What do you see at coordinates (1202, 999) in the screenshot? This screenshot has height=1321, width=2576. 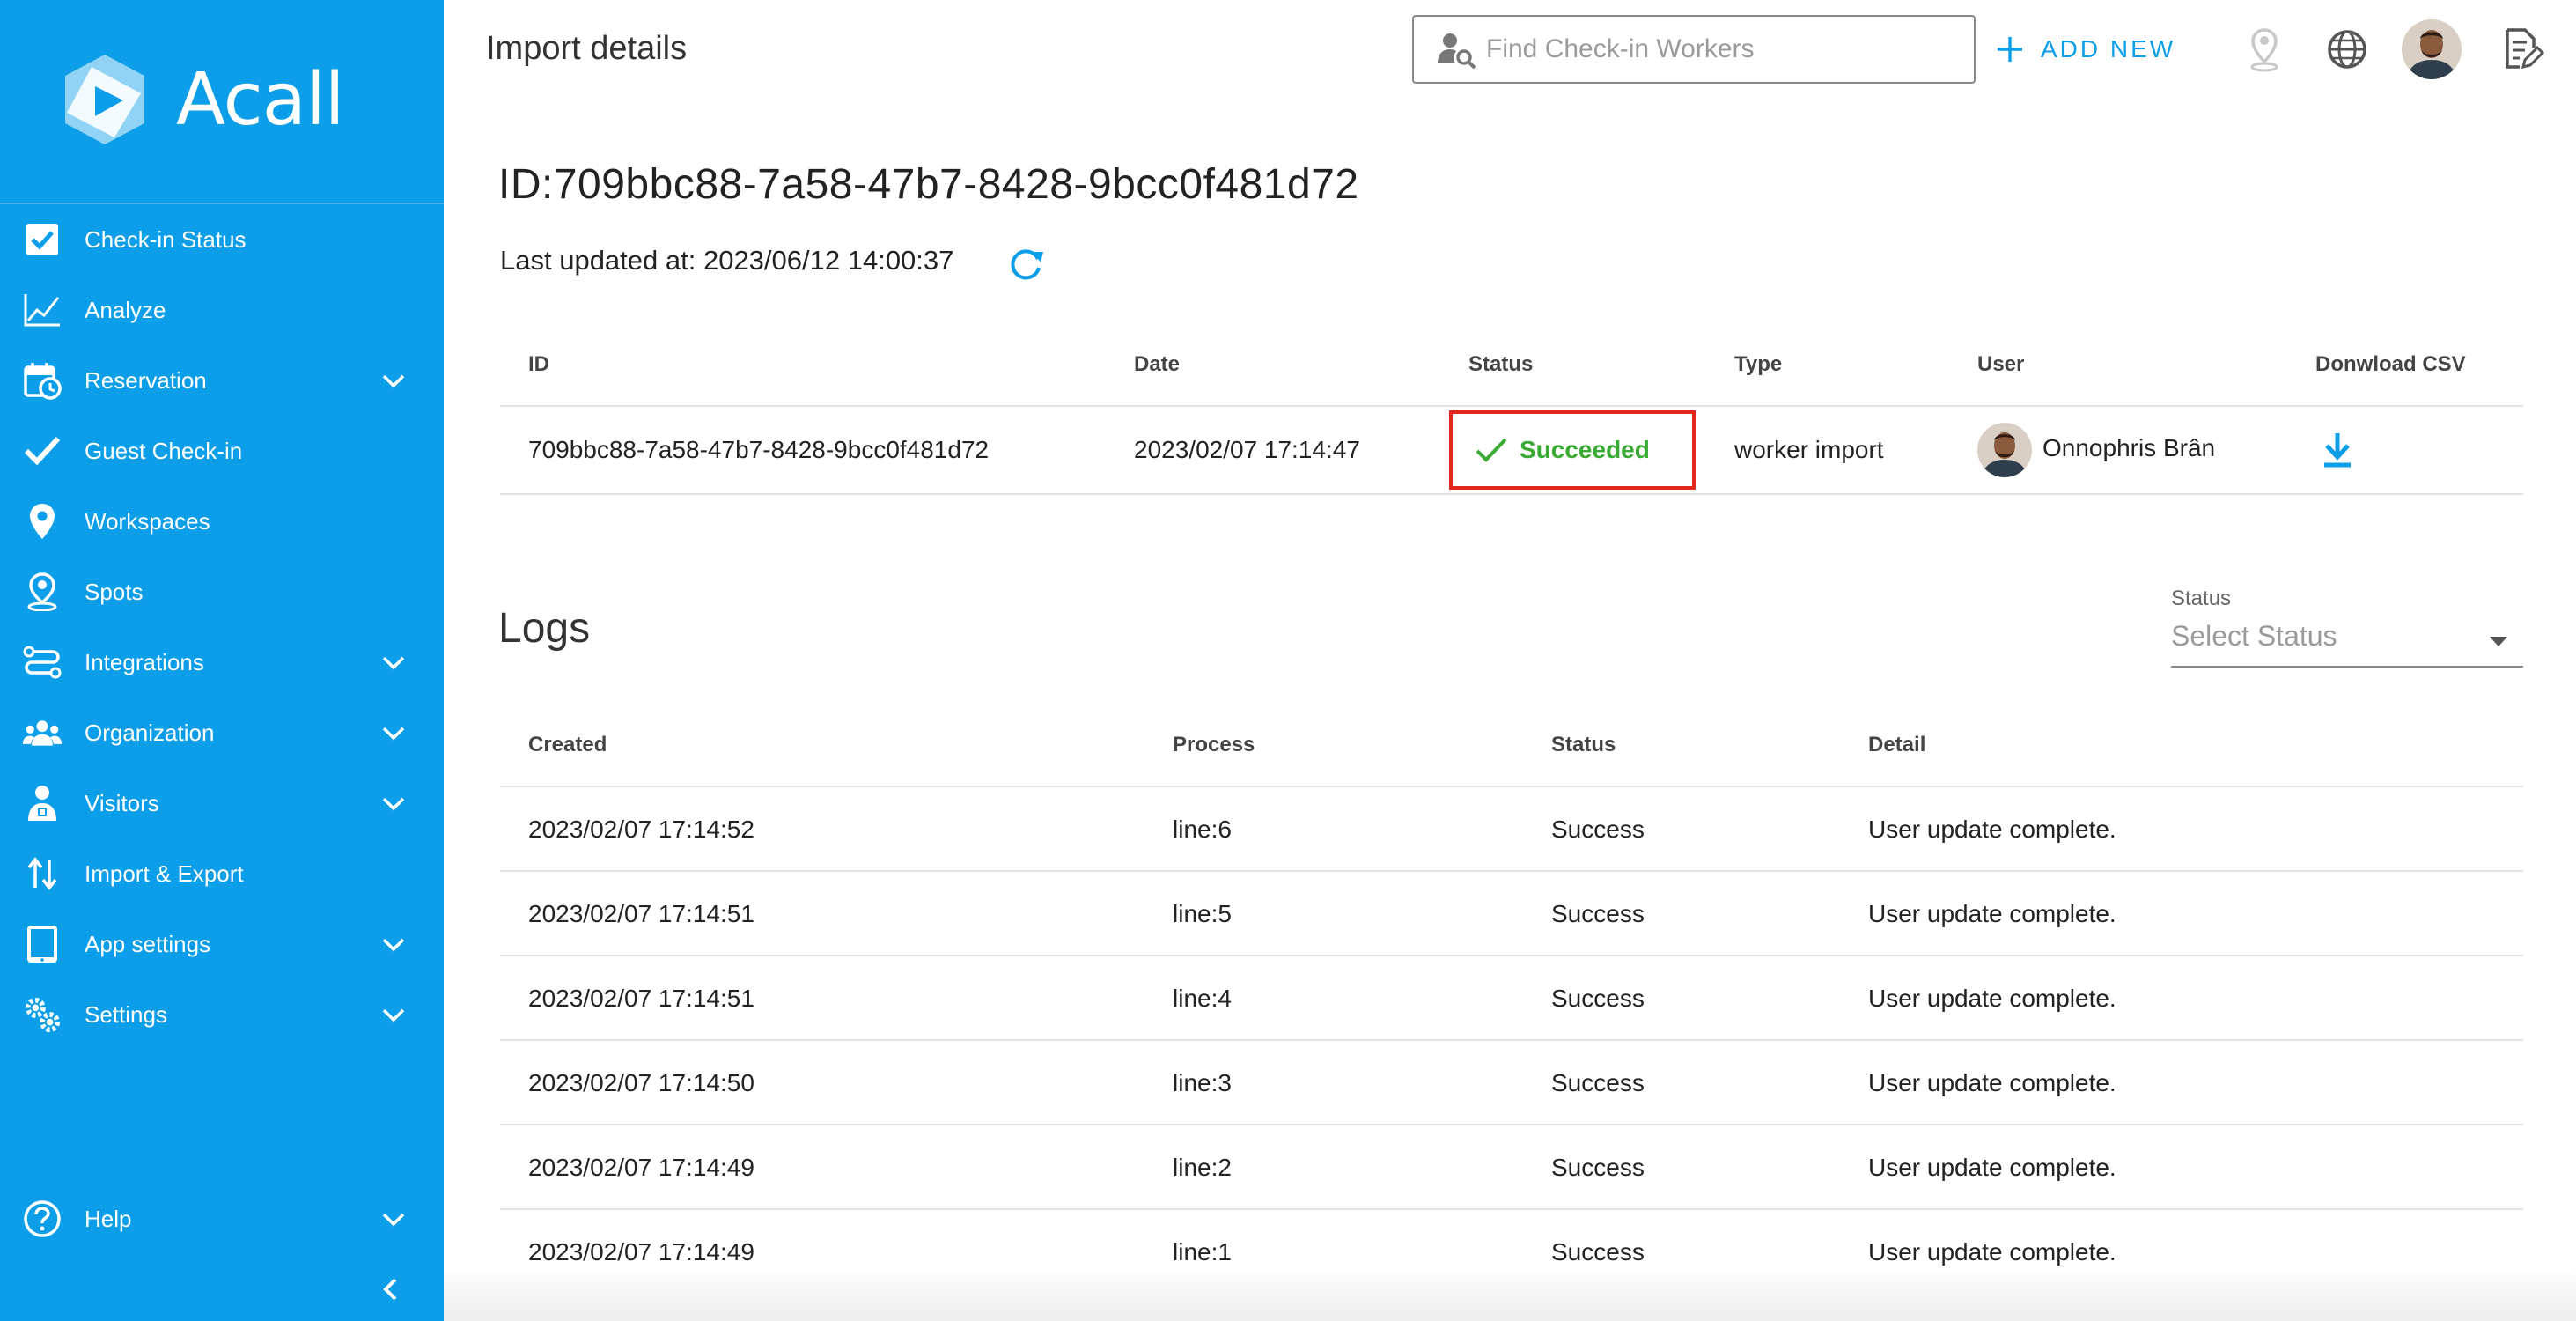 I see `log-process: line:4` at bounding box center [1202, 999].